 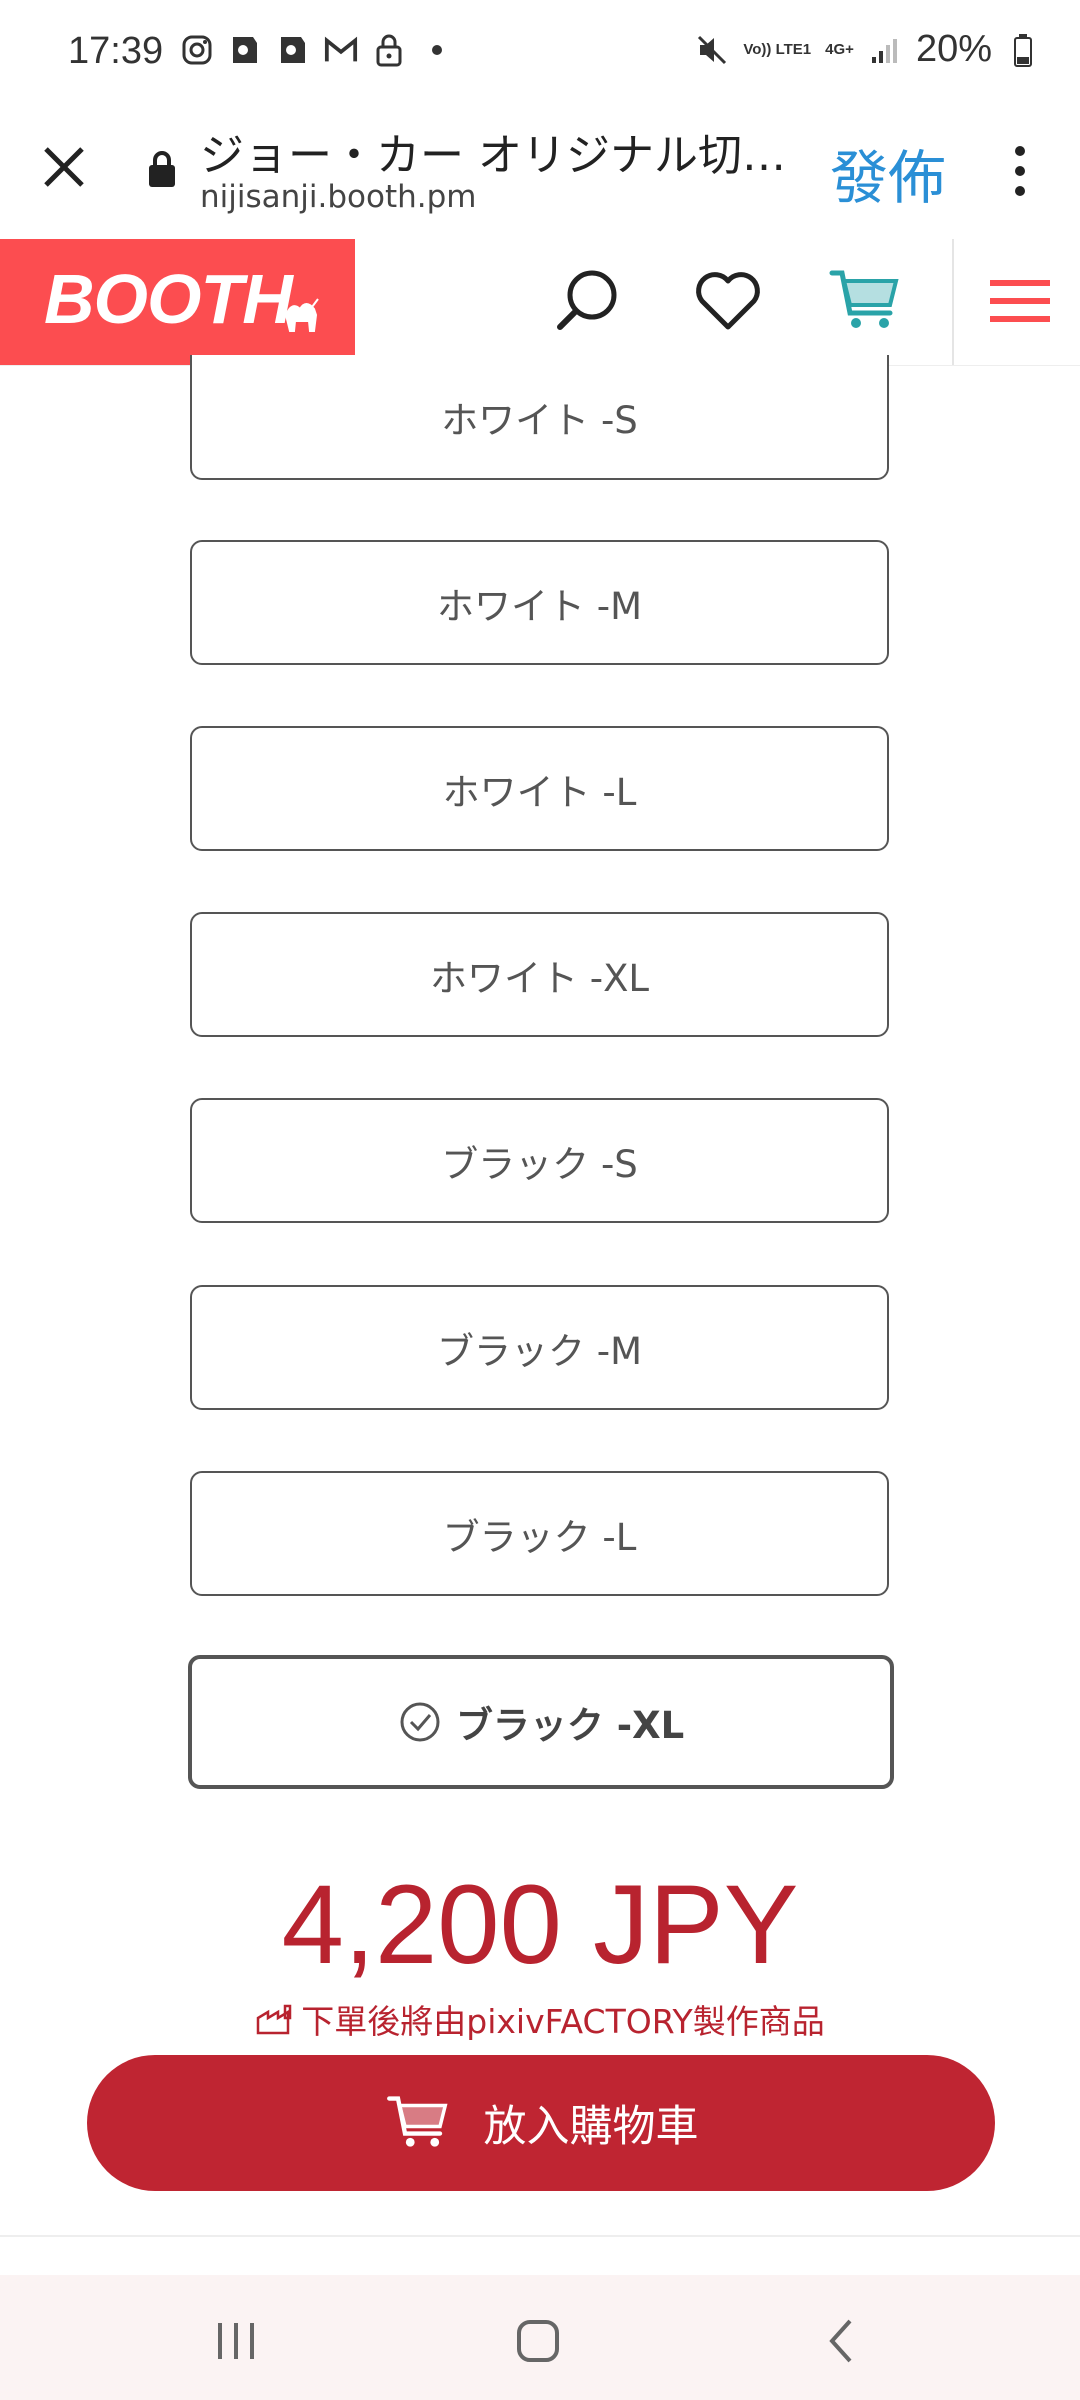 I want to click on status-time: 17:39, so click(x=116, y=51).